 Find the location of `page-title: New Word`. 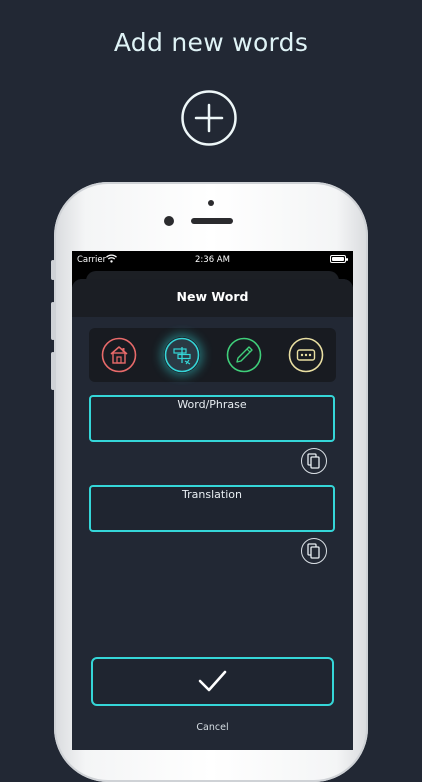

page-title: New Word is located at coordinates (212, 296).